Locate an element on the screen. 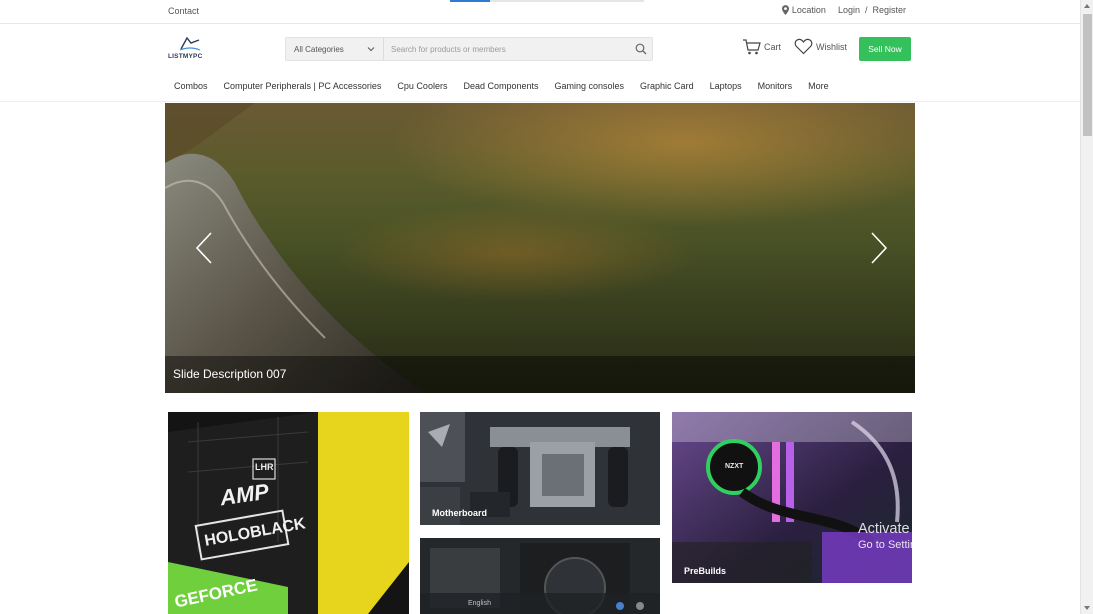 This screenshot has height=614, width=1093. slider-next-arrow-icon is located at coordinates (879, 248).